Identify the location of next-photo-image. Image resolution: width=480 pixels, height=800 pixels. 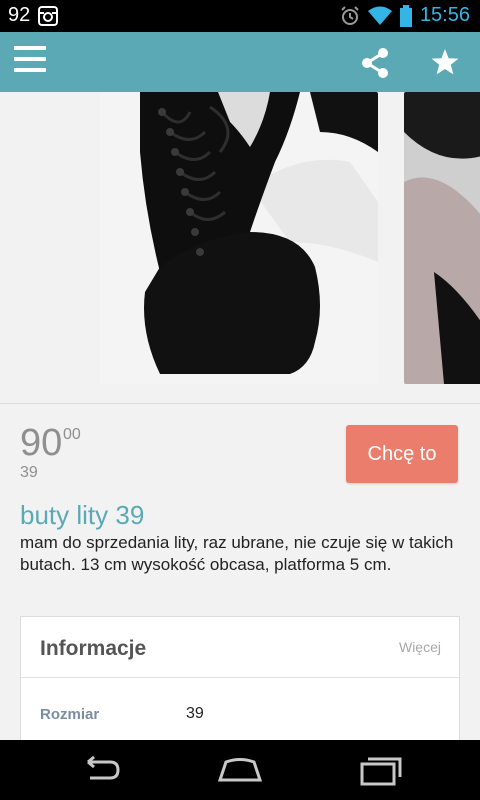
(442, 238).